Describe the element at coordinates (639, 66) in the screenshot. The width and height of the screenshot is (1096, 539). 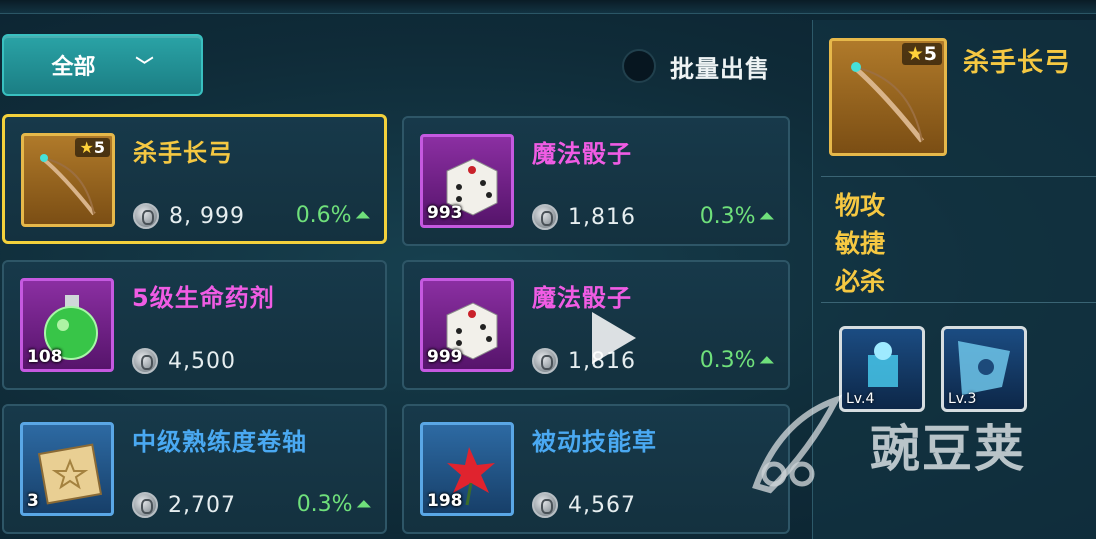
I see `bulk-sell-radio` at that location.